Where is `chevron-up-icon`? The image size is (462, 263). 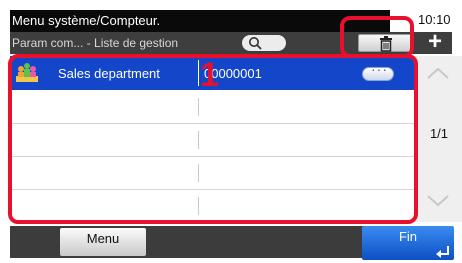
chevron-up-icon is located at coordinates (438, 74).